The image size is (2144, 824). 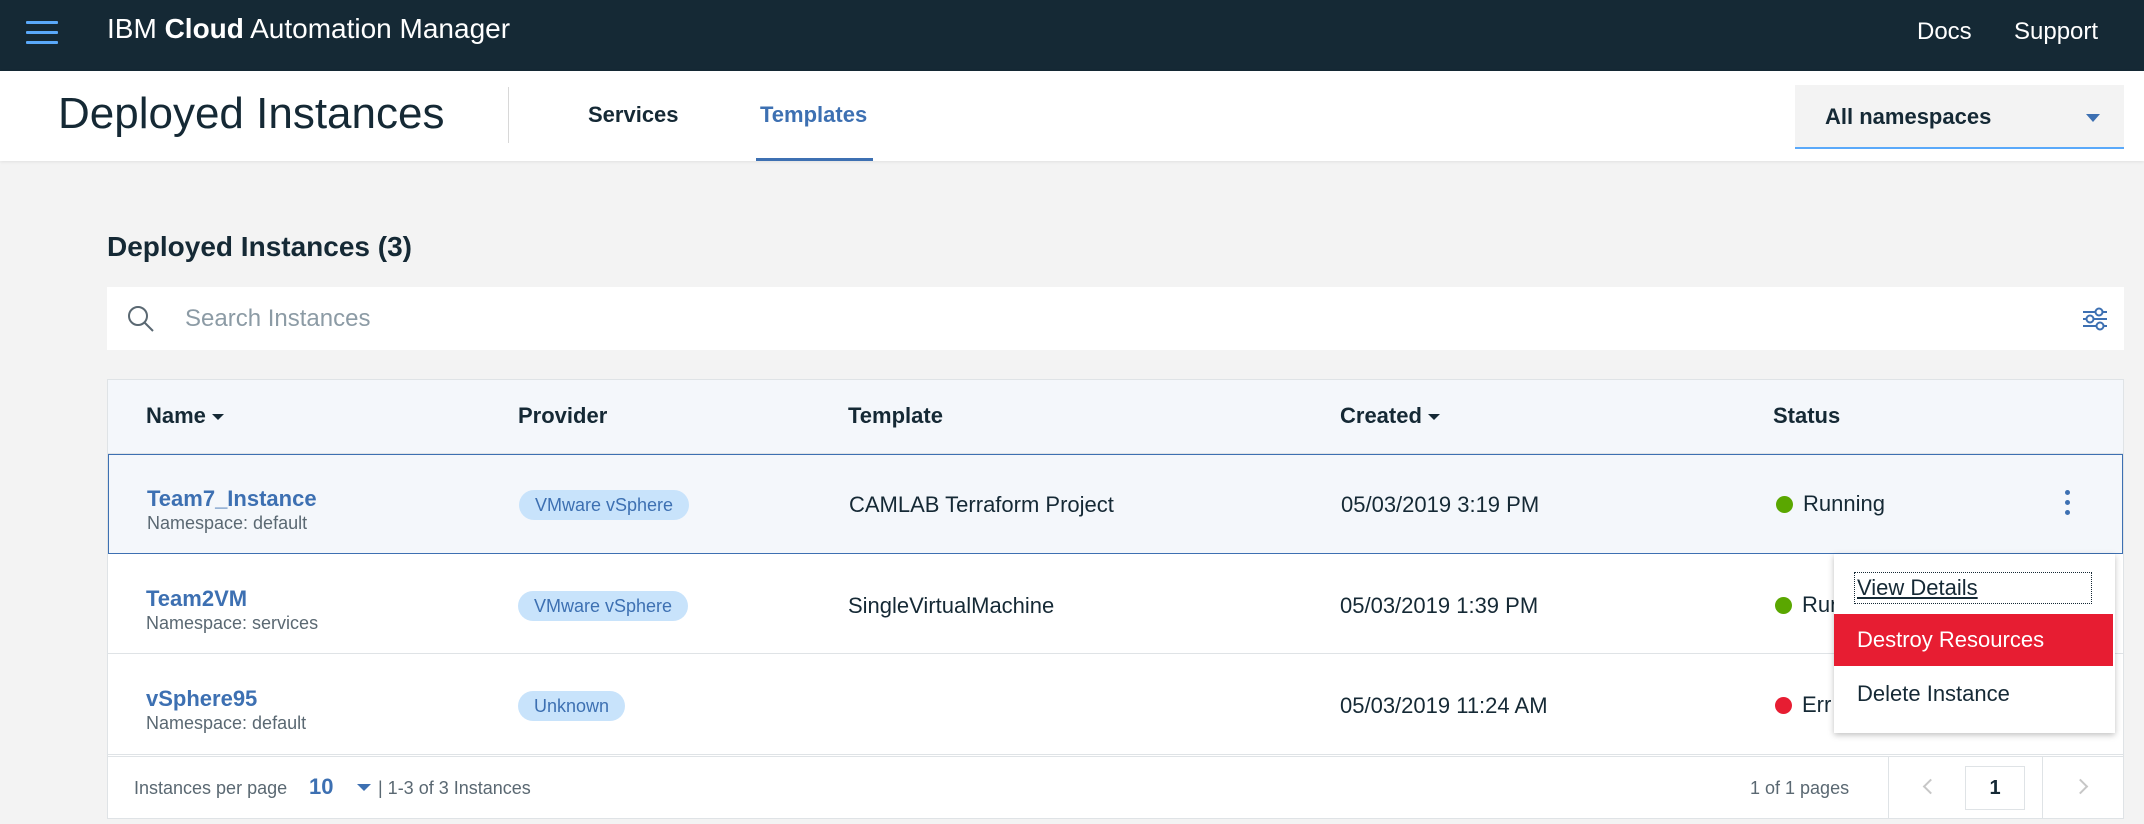 I want to click on created-cell: 05/03/2019 1:39 PM, so click(x=1439, y=605).